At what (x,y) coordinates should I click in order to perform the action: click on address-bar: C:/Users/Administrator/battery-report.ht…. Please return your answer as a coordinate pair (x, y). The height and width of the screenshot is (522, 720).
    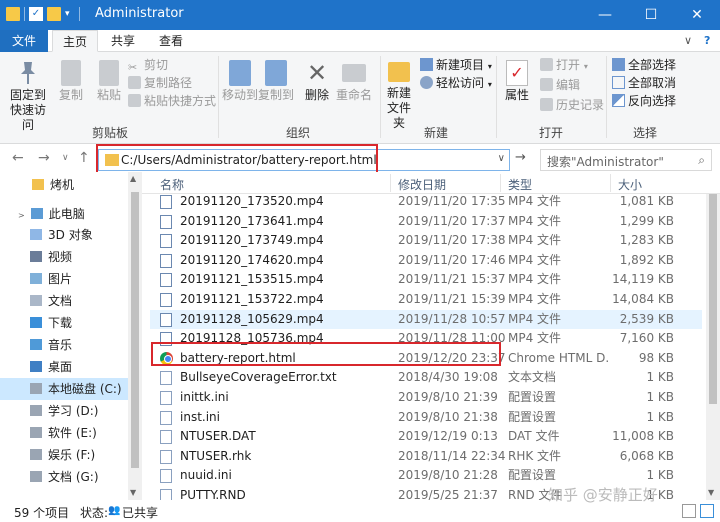
    Looking at the image, I should click on (304, 160).